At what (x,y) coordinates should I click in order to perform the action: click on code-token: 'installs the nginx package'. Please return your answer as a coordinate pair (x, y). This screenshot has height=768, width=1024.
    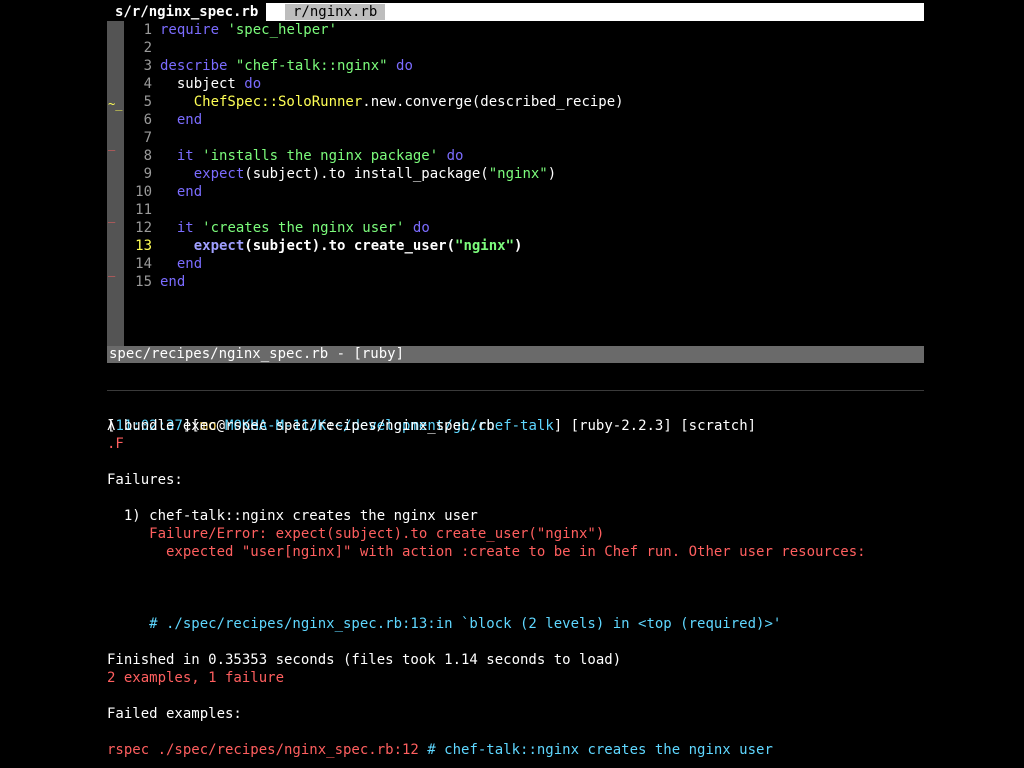
    Looking at the image, I should click on (320, 156).